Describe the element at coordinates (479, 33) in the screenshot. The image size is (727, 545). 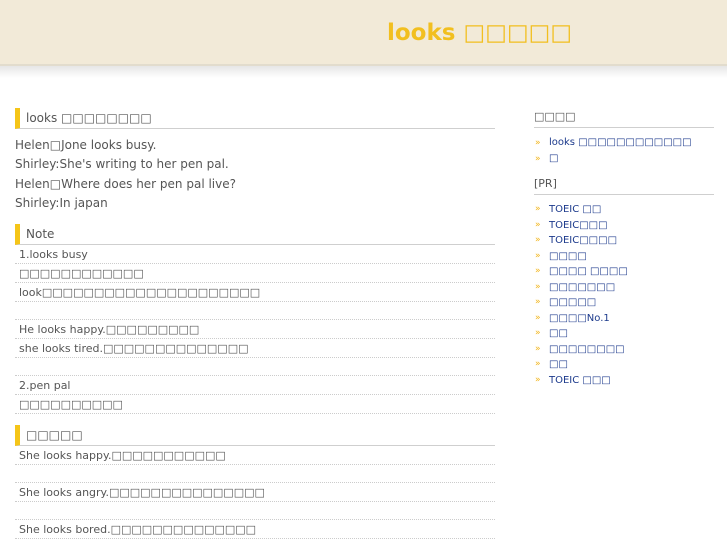
I see `site-title: looks □□□□□` at that location.